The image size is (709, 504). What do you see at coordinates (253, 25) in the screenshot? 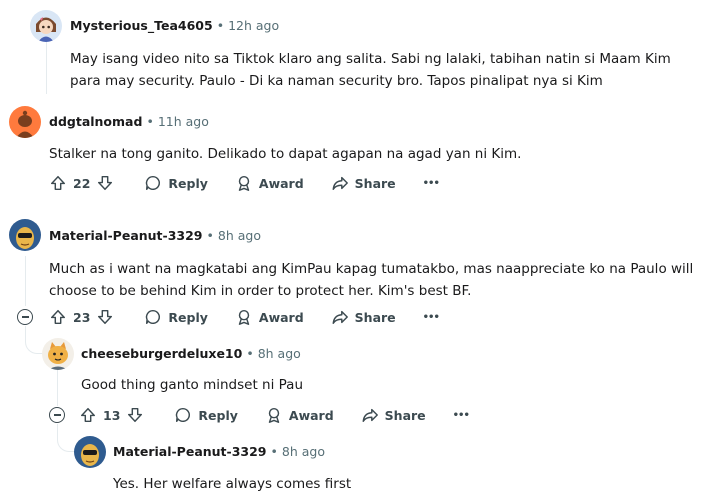
I see `comment-time: 12h ago` at bounding box center [253, 25].